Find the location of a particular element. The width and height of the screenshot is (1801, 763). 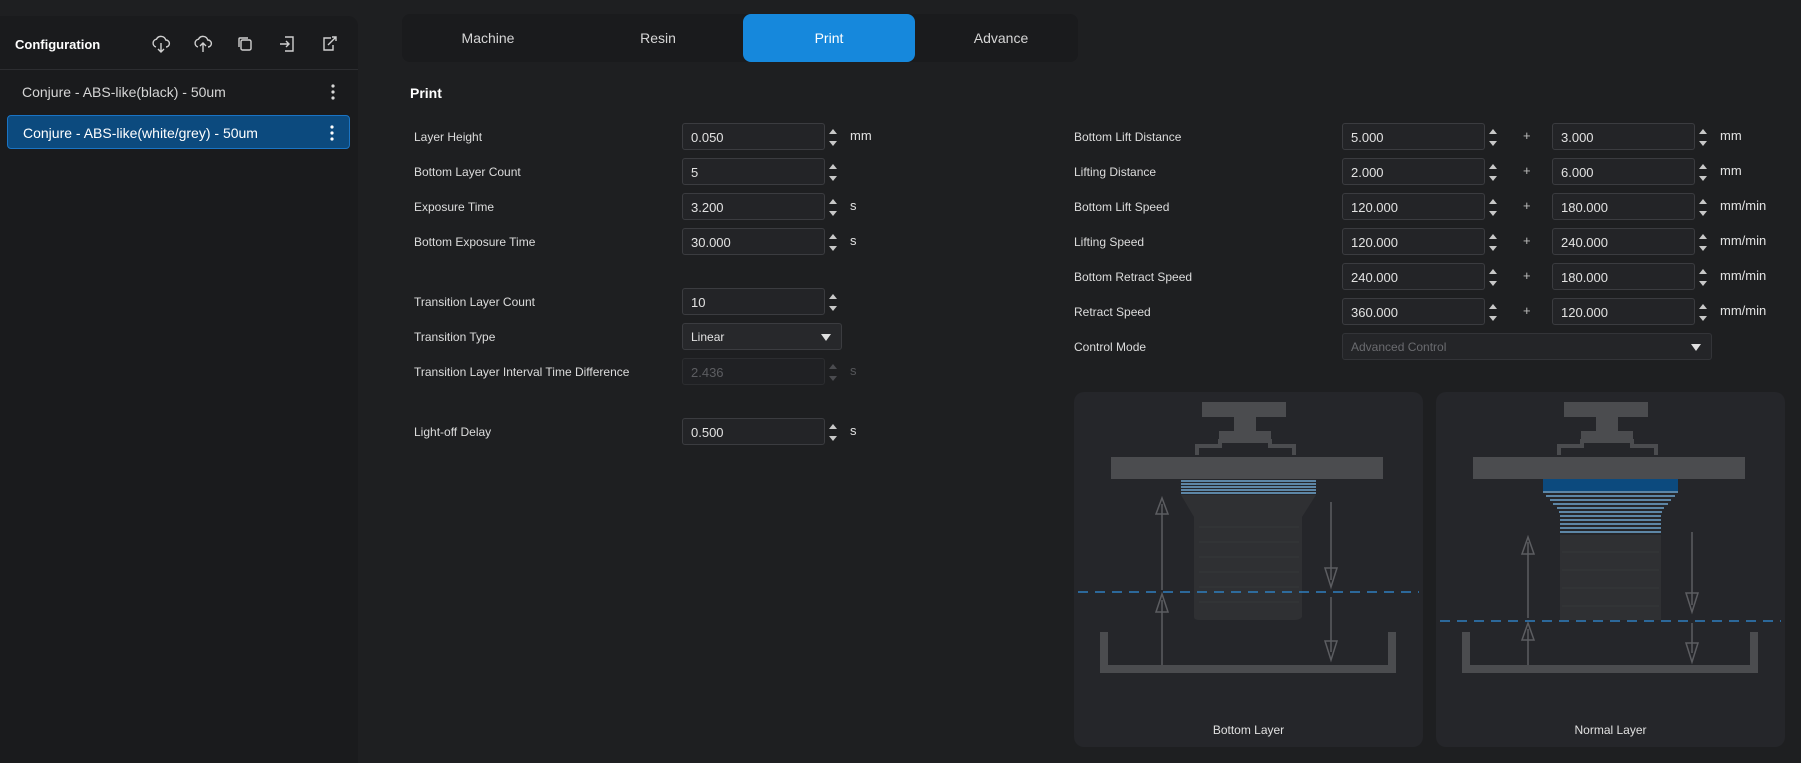

bottom-retract-speed-input-1: 240.000 is located at coordinates (1419, 276).